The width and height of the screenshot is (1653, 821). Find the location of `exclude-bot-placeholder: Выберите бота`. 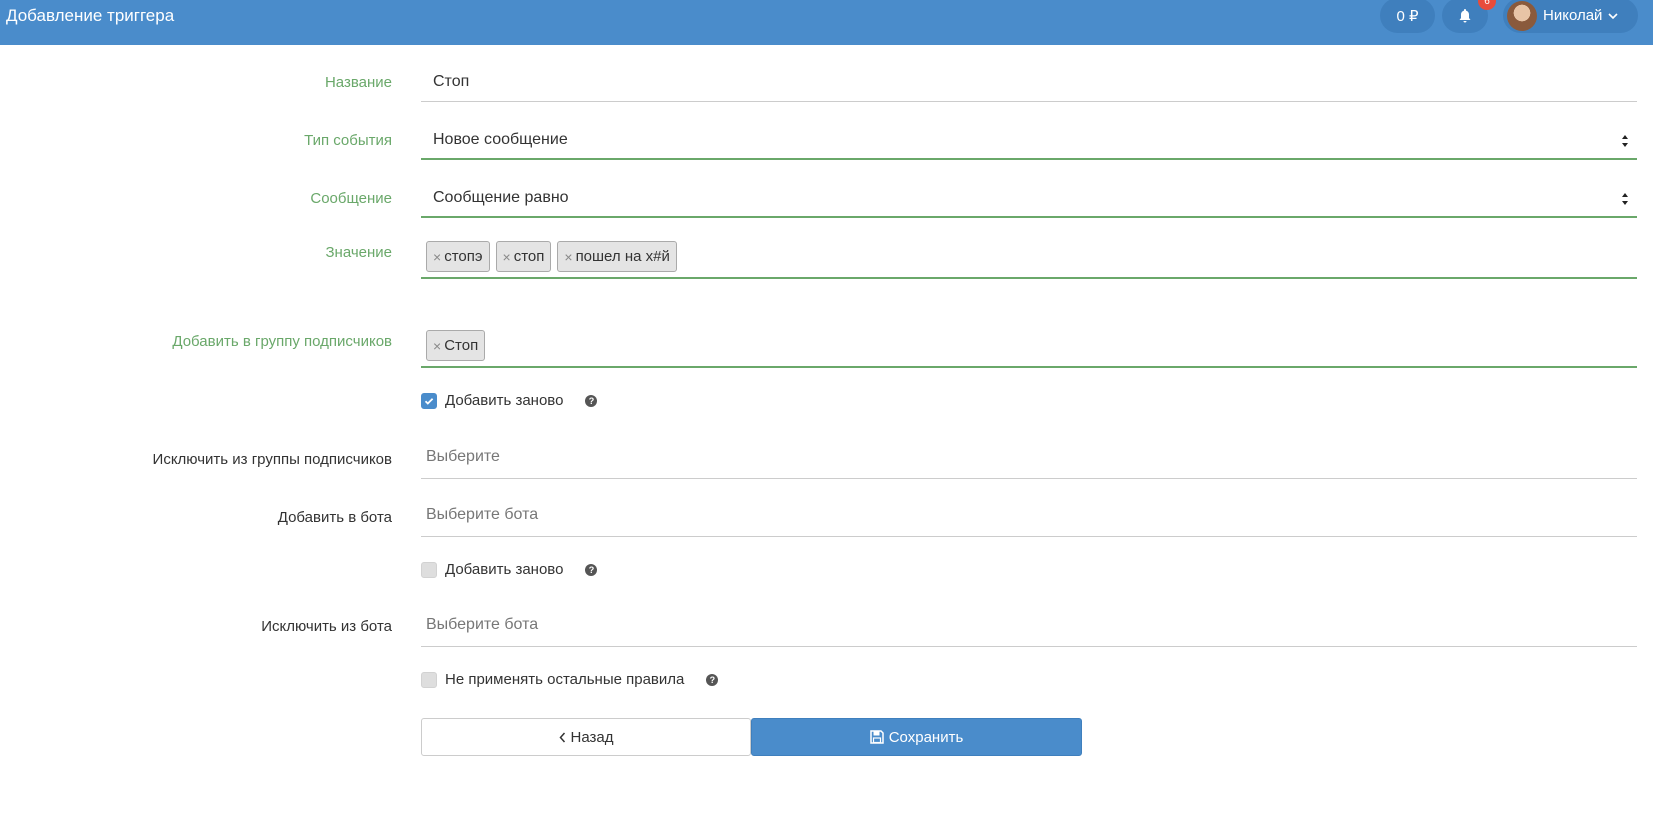

exclude-bot-placeholder: Выберите бота is located at coordinates (482, 624).